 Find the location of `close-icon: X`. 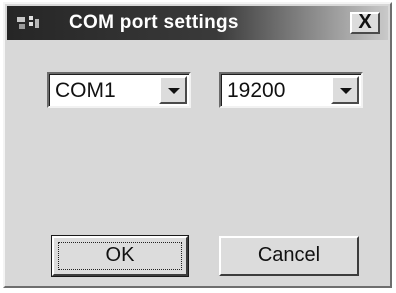

close-icon: X is located at coordinates (365, 22).